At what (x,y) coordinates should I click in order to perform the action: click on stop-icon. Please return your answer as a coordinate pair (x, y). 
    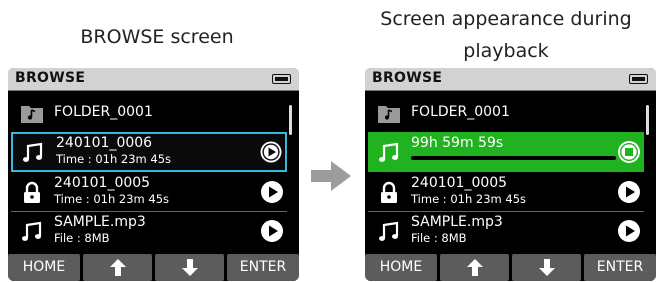
    Looking at the image, I should click on (629, 152).